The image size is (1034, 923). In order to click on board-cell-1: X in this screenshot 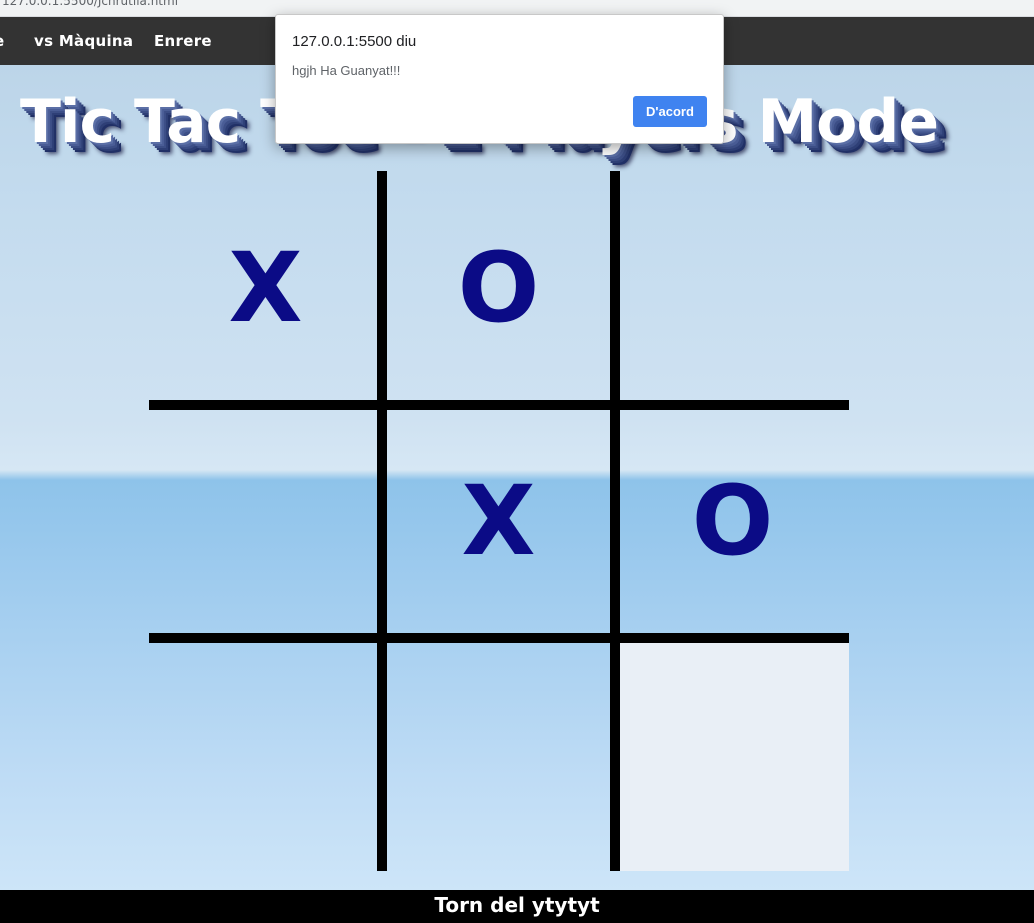, I will do `click(265, 287)`.